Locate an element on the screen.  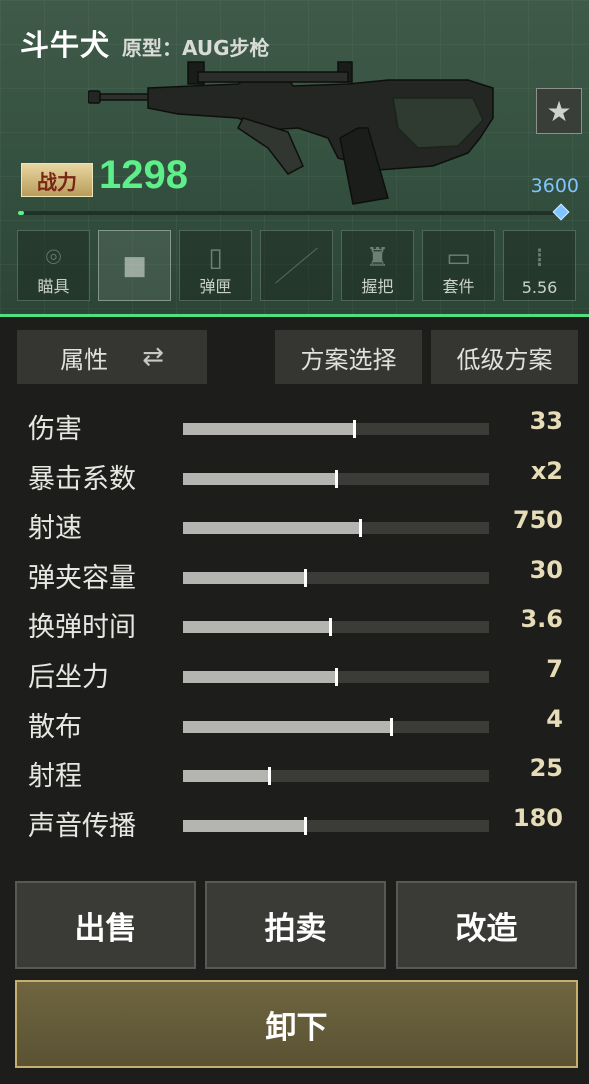
attachment-slot: ■ is located at coordinates (134, 265).